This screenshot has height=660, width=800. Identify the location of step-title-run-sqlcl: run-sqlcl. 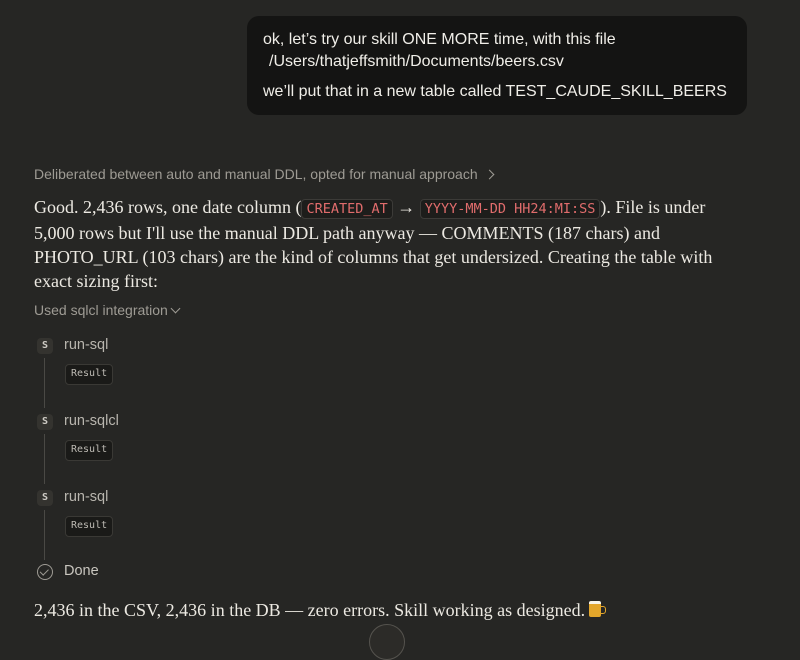
(91, 421).